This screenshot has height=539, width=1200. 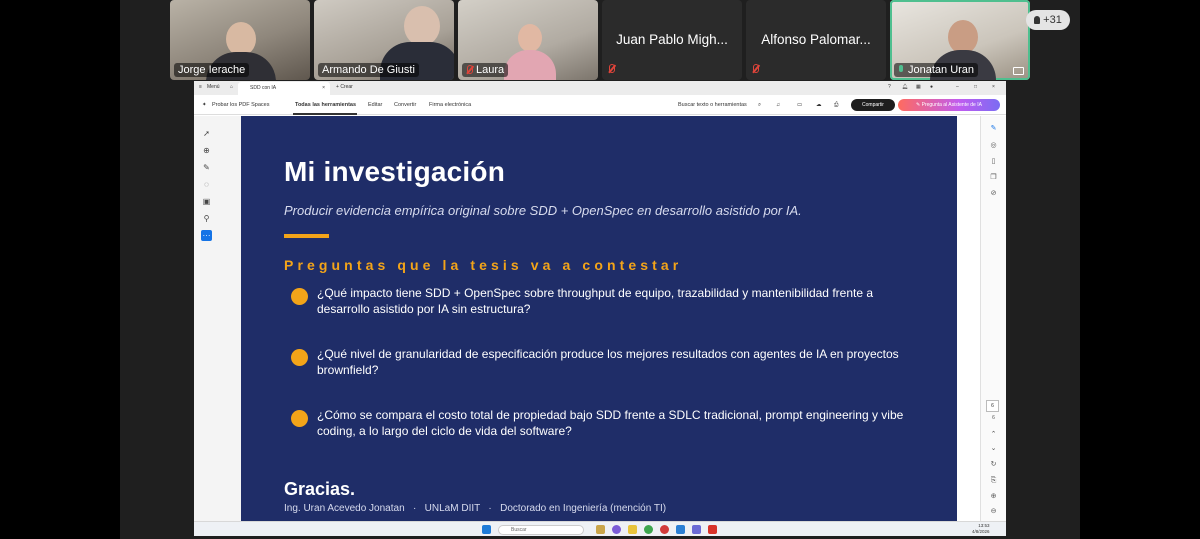 I want to click on tab-all-tools: Todas las herramientas, so click(x=325, y=105).